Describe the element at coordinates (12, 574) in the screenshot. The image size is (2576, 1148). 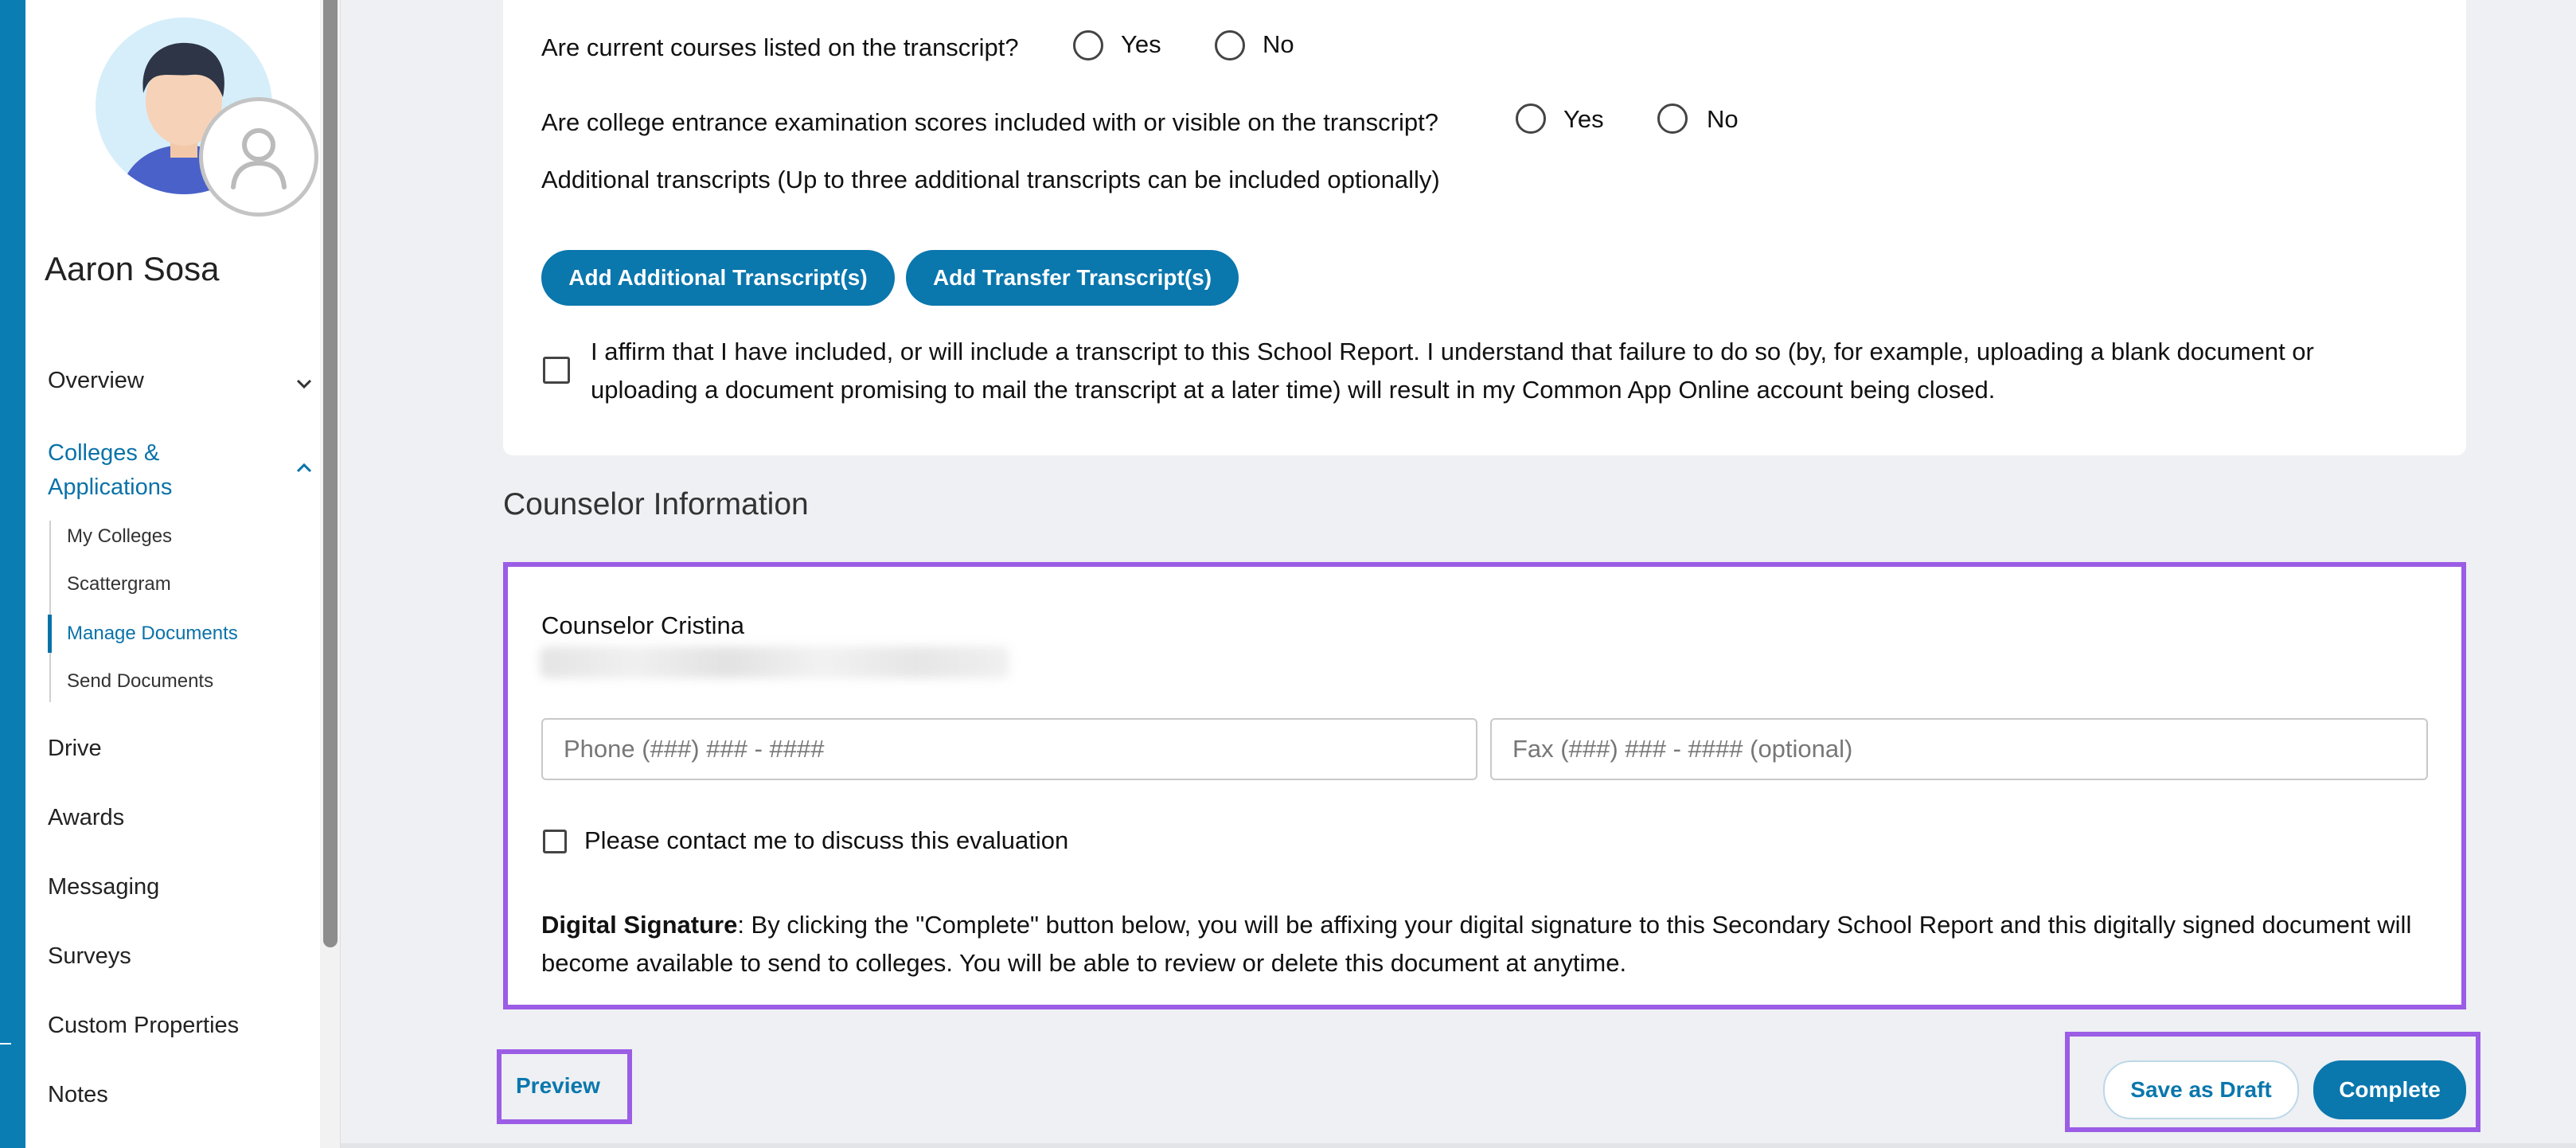
I see `app-left-rail` at that location.